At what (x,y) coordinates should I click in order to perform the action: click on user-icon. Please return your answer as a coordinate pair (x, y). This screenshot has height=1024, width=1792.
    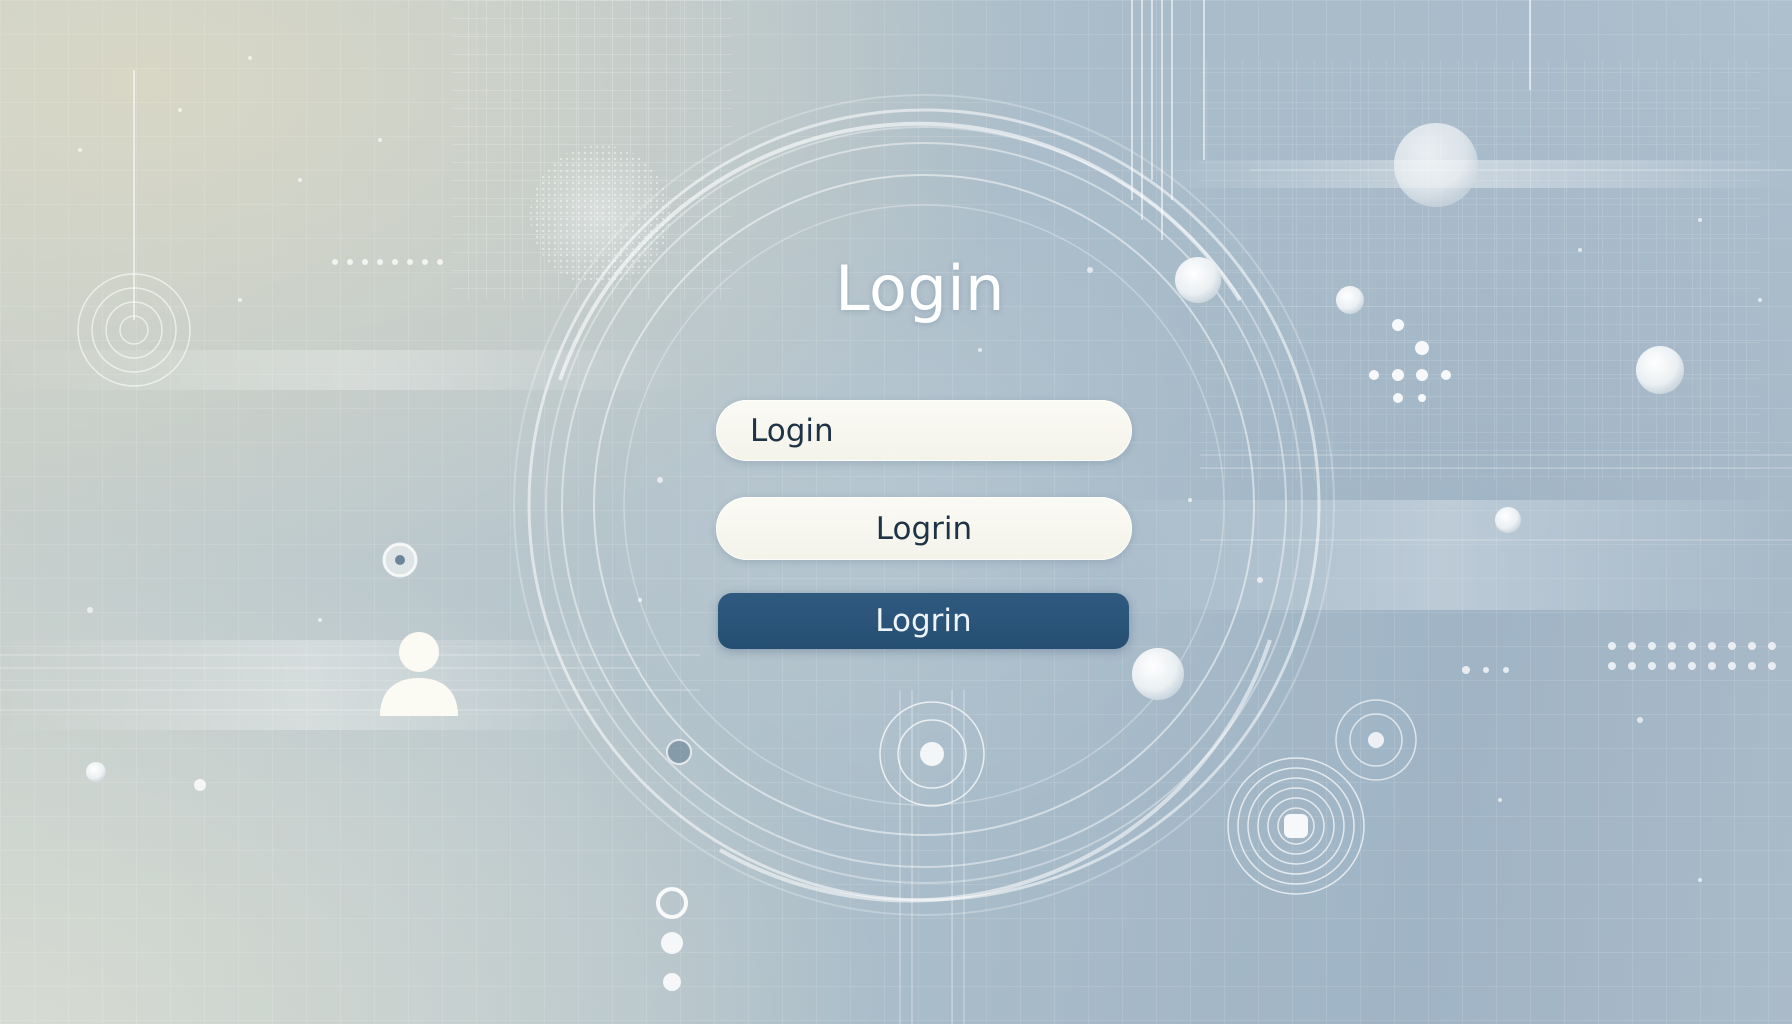
    Looking at the image, I should click on (419, 674).